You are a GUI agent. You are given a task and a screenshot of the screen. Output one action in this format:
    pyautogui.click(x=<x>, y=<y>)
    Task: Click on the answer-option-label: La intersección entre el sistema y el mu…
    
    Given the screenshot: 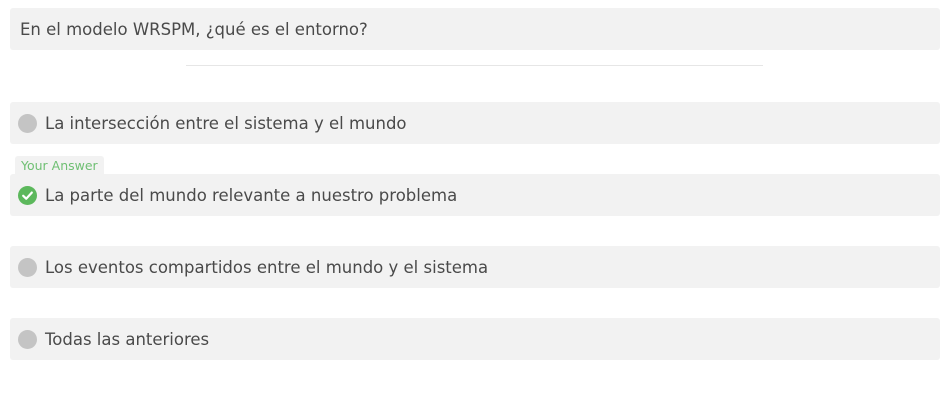 What is the action you would take?
    pyautogui.click(x=226, y=123)
    